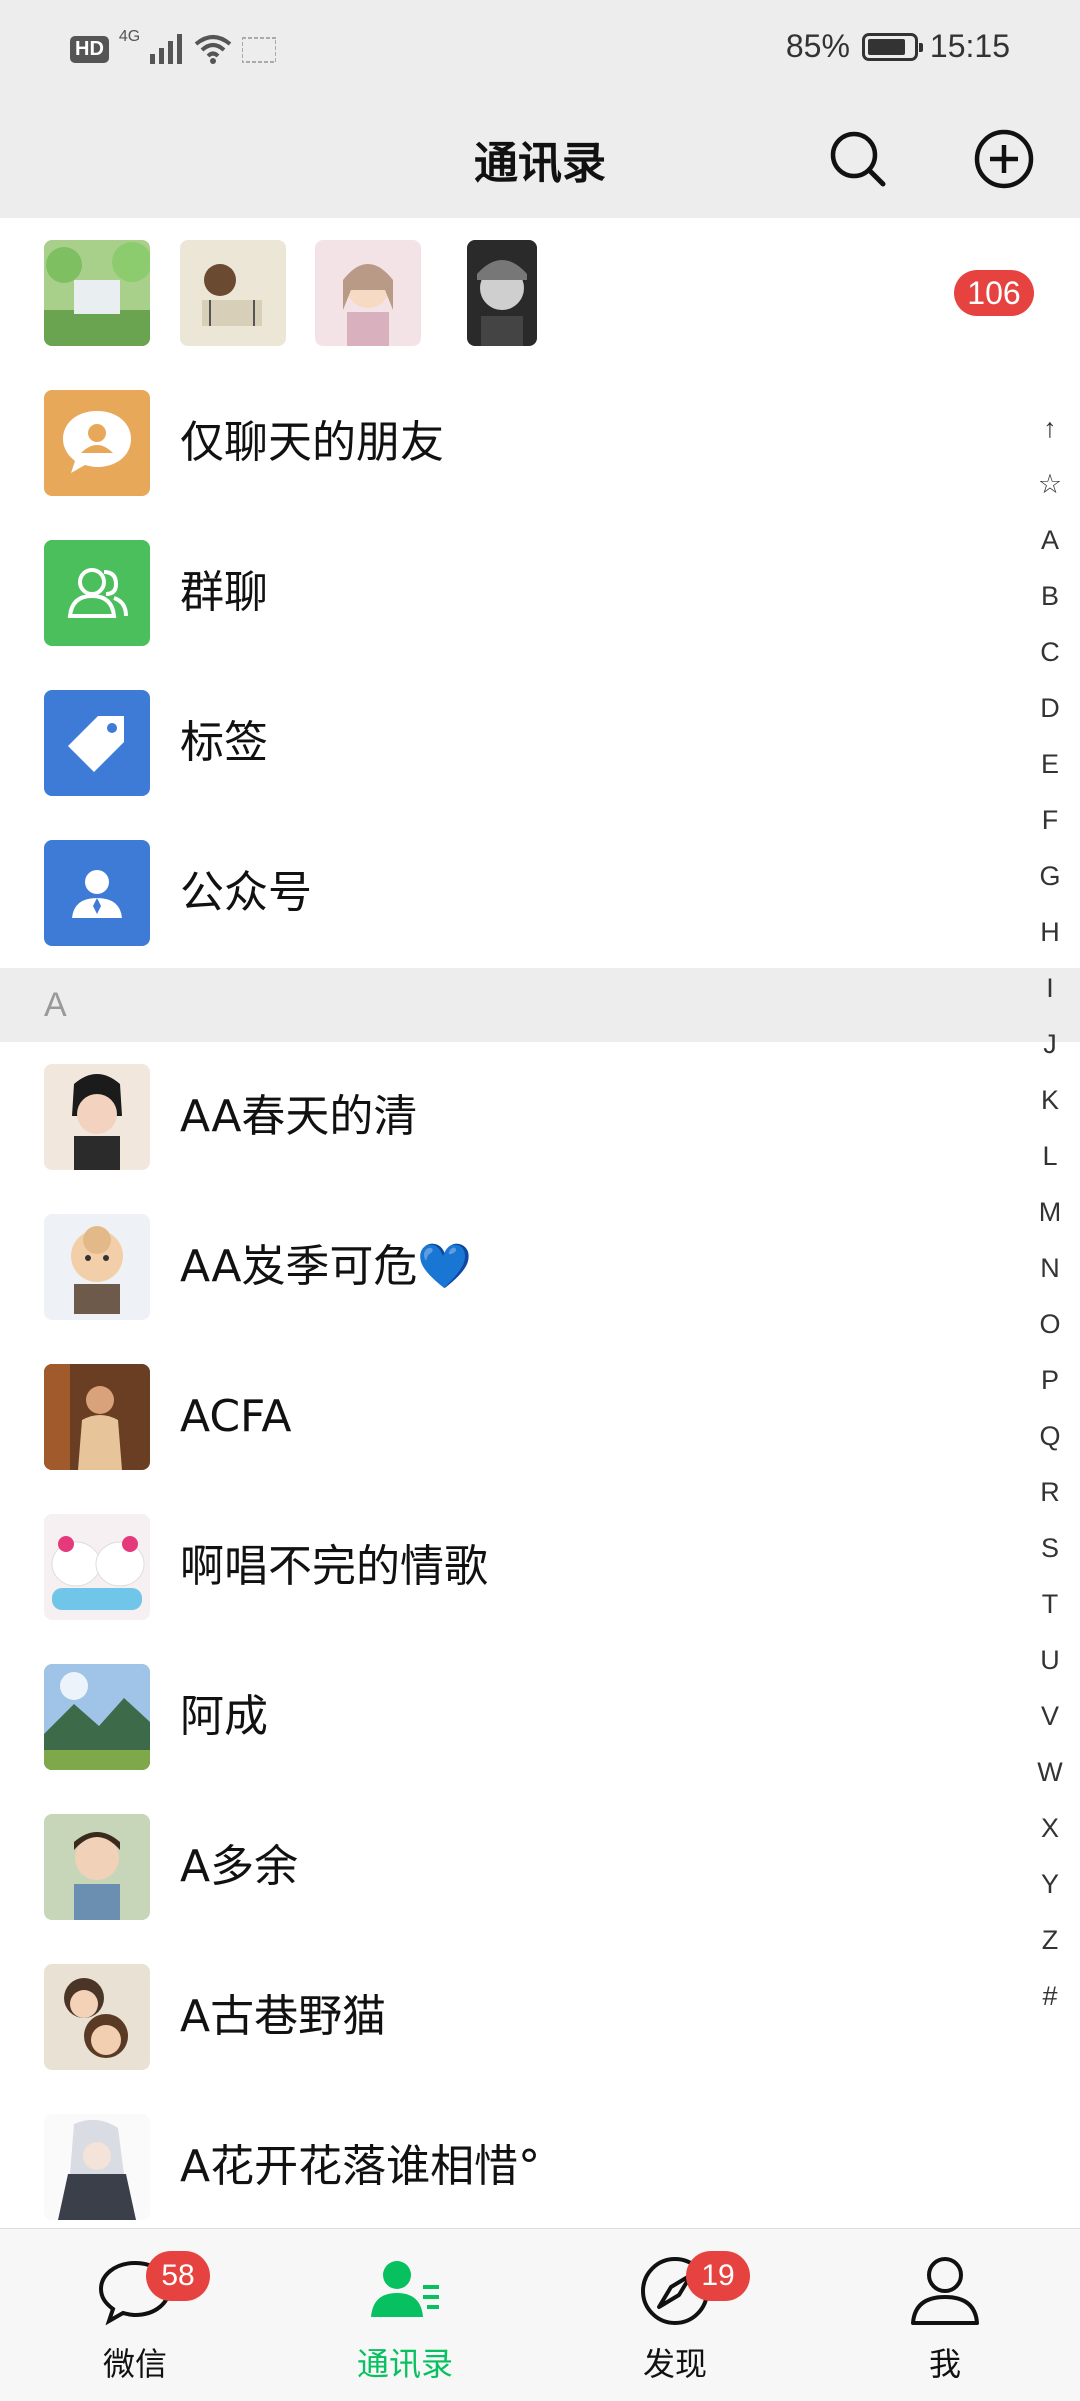  I want to click on index-letter: A, so click(1050, 540).